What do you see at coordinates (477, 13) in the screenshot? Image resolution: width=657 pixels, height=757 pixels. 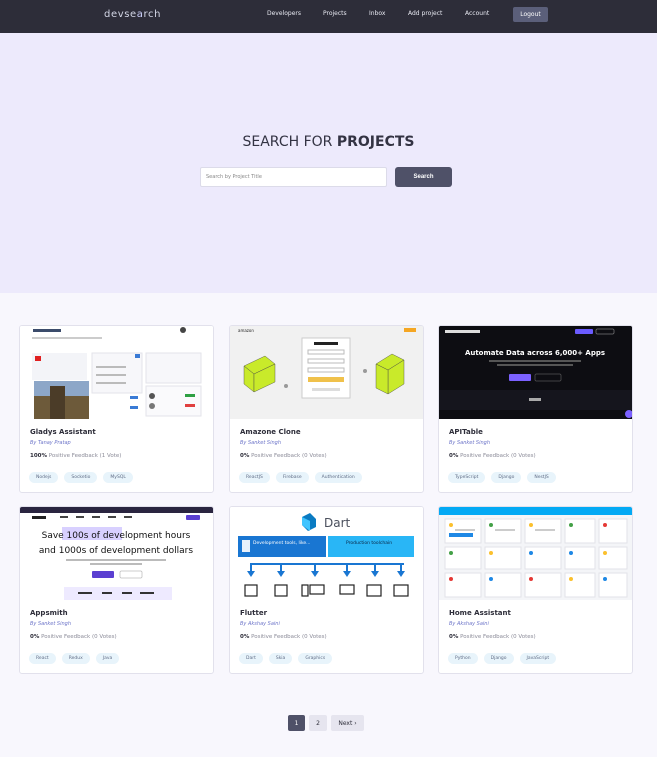 I see `nav-account: Account` at bounding box center [477, 13].